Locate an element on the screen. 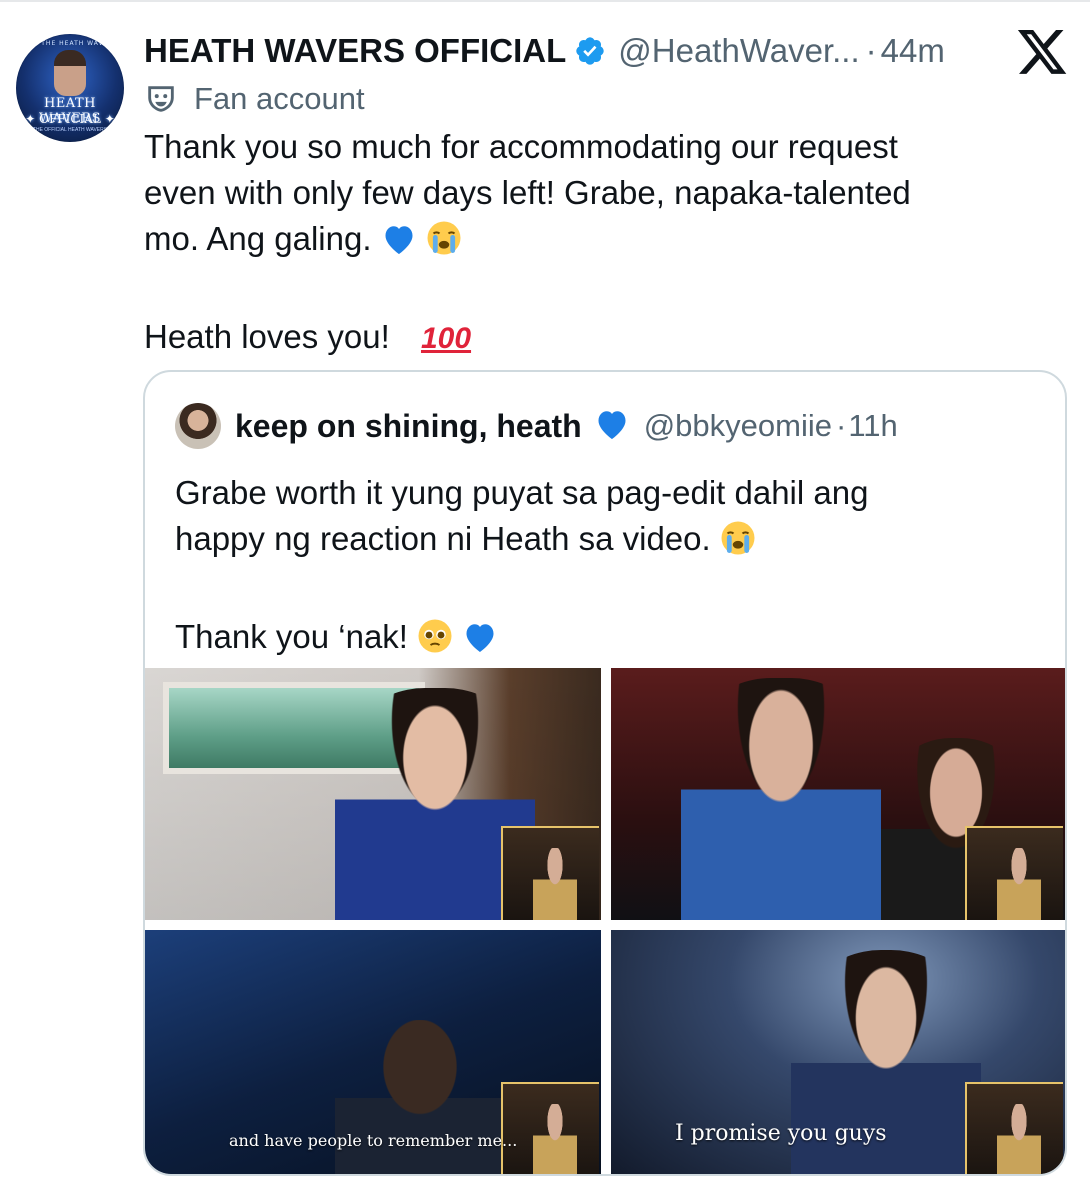 The image size is (1090, 1200). quoted-text-segment: happy ng reaction ni Heath sa video. is located at coordinates (443, 538).